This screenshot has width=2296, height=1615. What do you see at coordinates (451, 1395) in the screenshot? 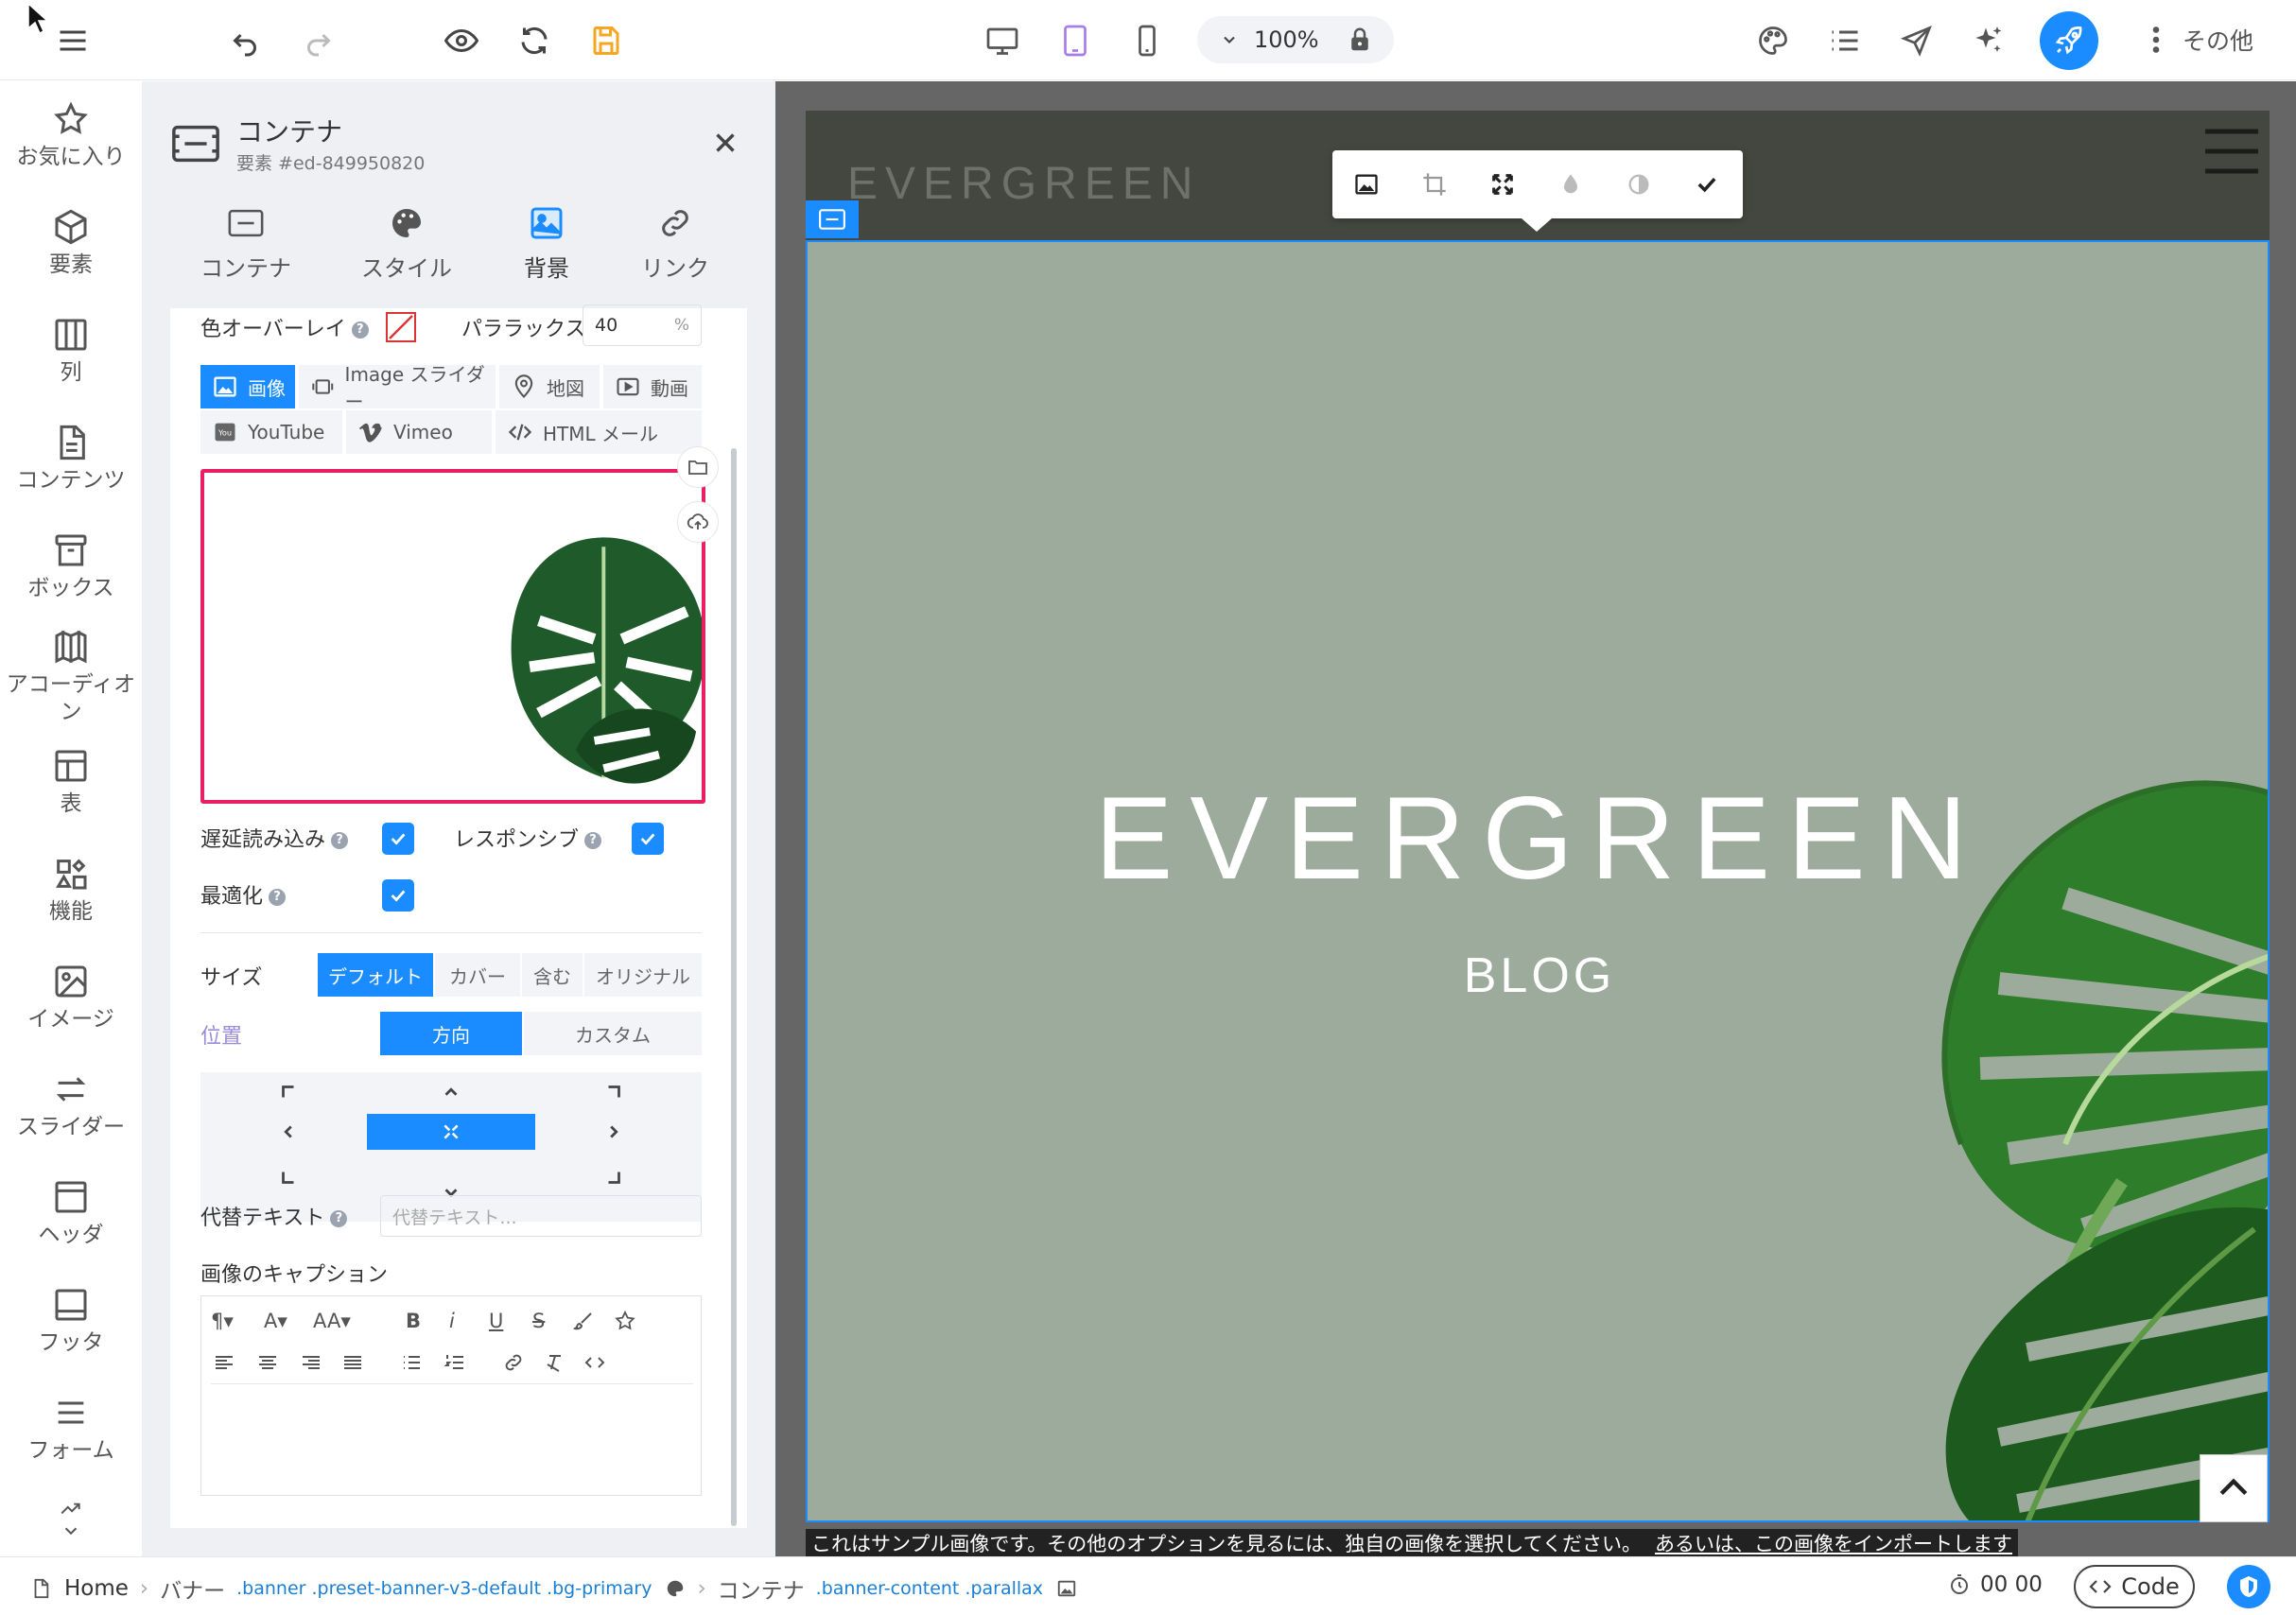
I see `caption-editor: ¶▾ A▾ AA▾ B i U S` at bounding box center [451, 1395].